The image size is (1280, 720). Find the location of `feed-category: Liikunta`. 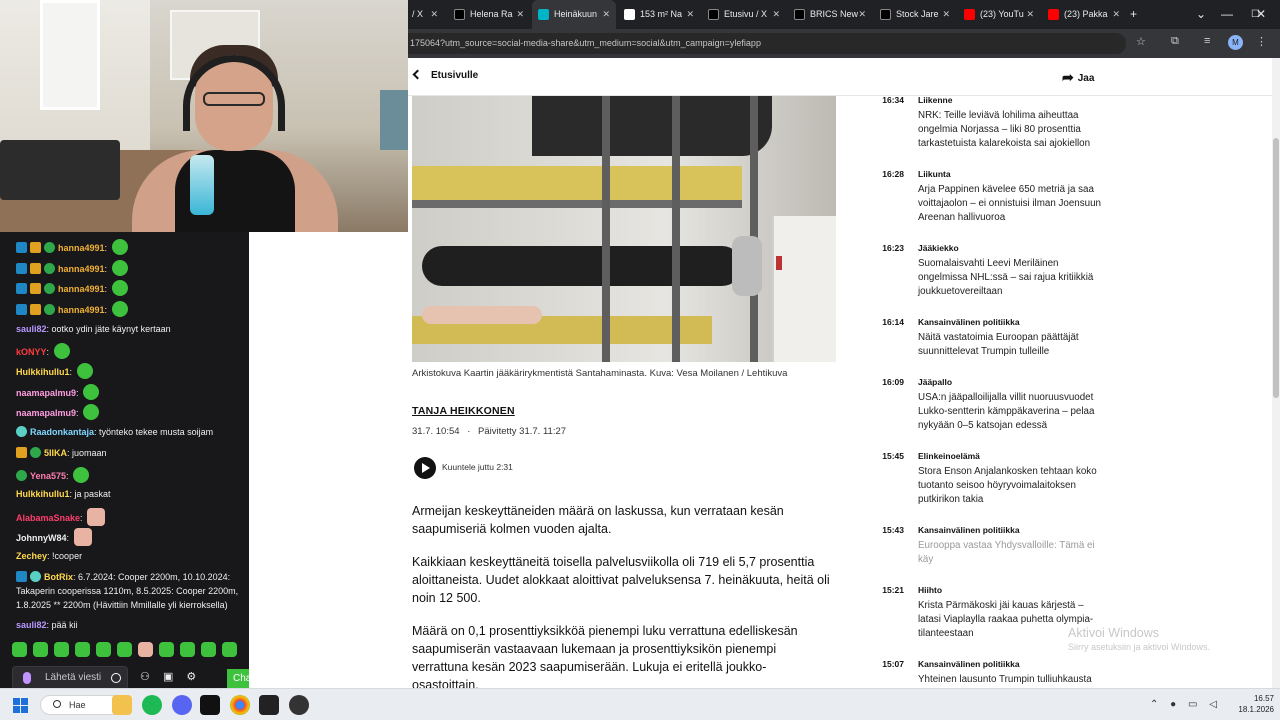

feed-category: Liikunta is located at coordinates (934, 174).